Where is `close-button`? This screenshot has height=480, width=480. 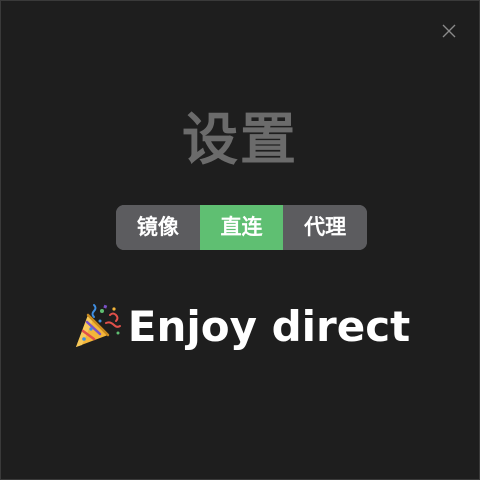 close-button is located at coordinates (449, 31).